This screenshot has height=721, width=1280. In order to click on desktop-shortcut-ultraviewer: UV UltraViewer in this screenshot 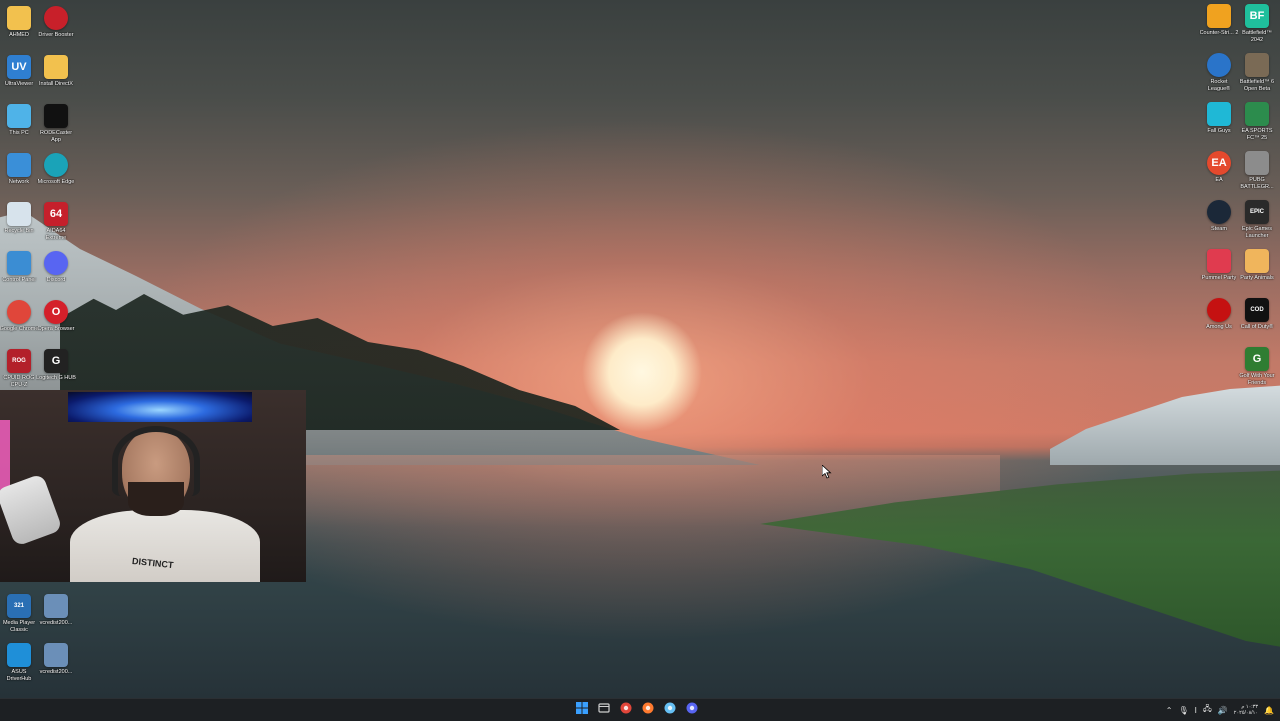, I will do `click(19, 71)`.